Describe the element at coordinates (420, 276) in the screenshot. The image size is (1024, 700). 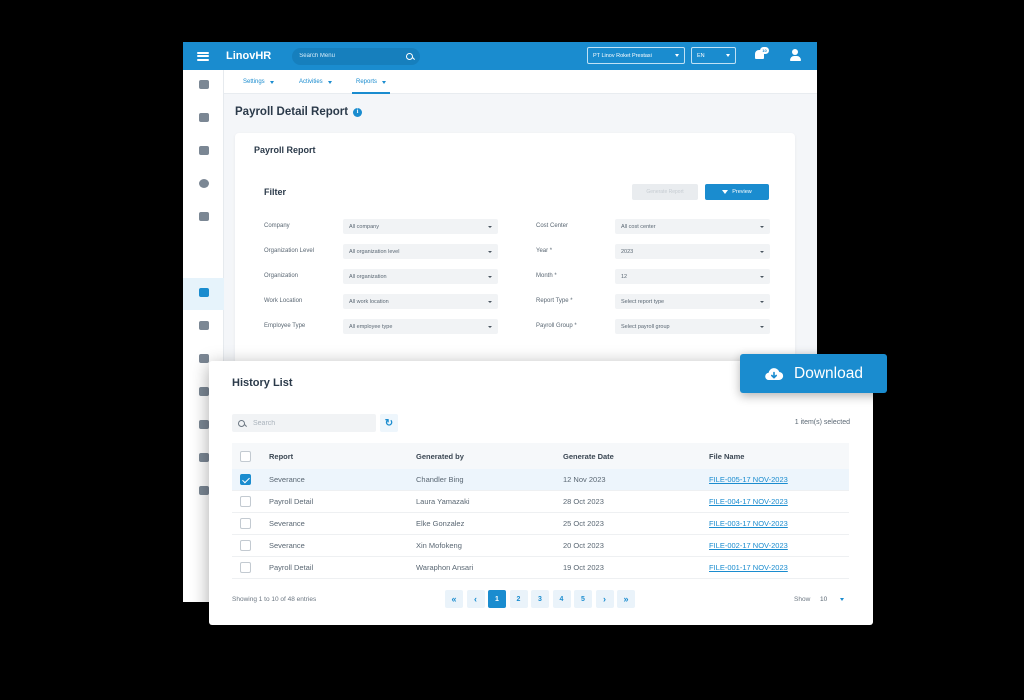
I see `organization-select: All organization` at that location.